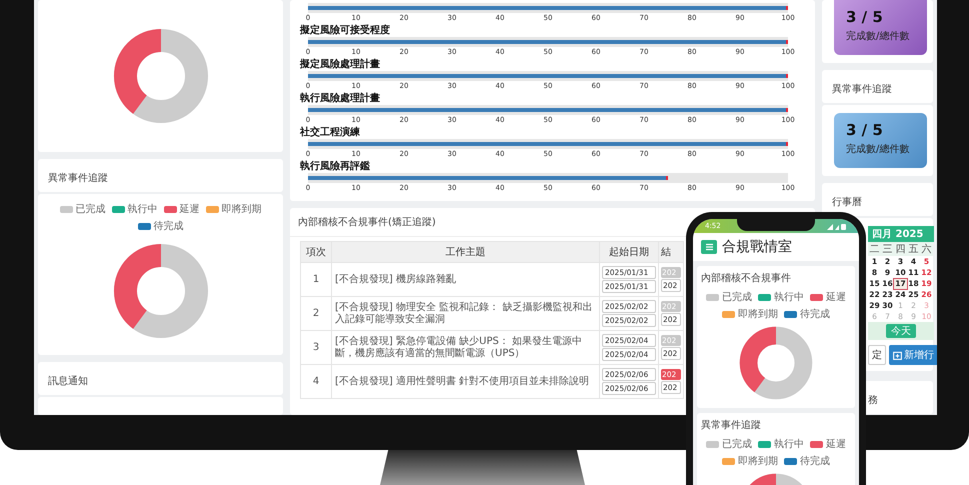  I want to click on signal-battery-icon, so click(836, 226).